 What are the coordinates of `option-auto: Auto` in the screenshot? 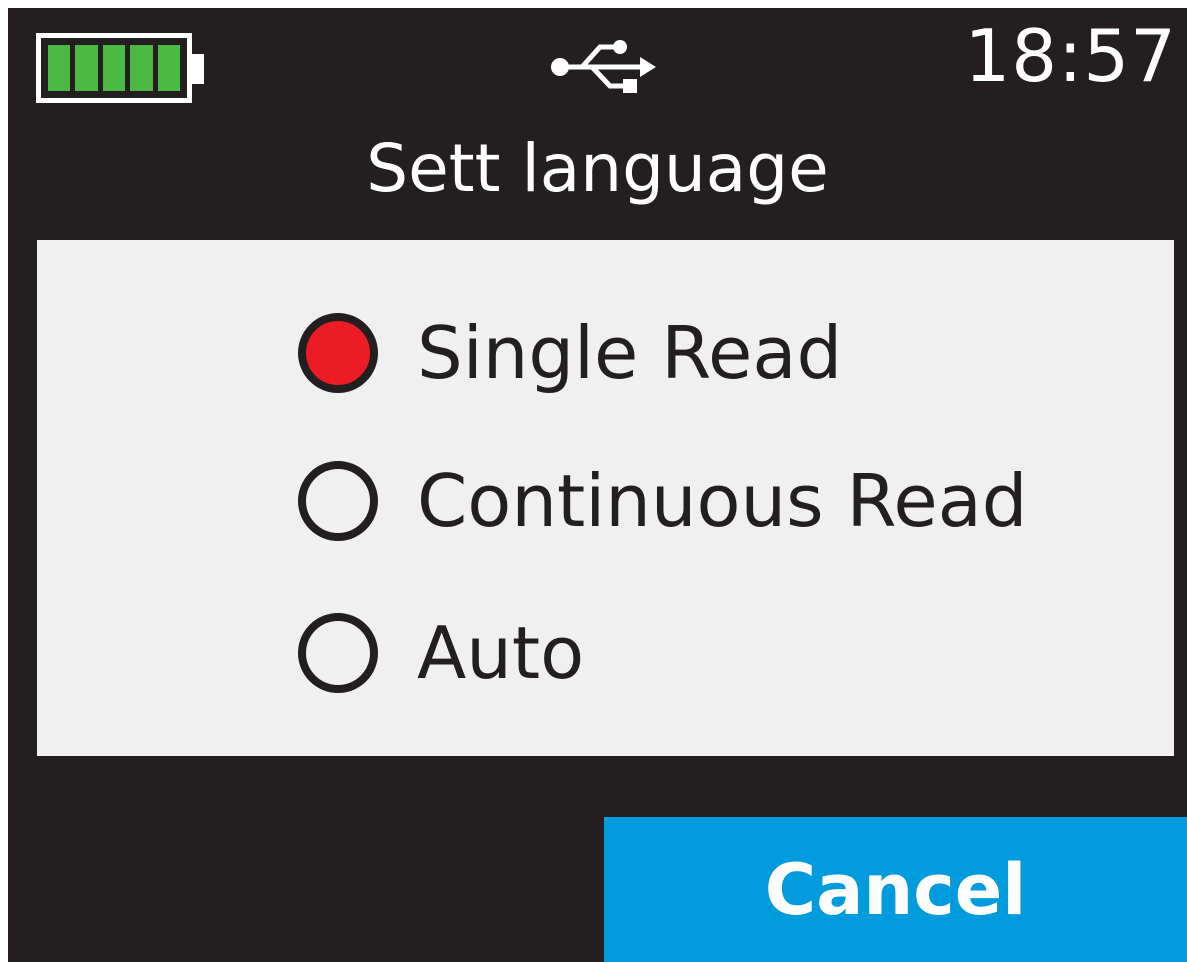 It's located at (441, 653).